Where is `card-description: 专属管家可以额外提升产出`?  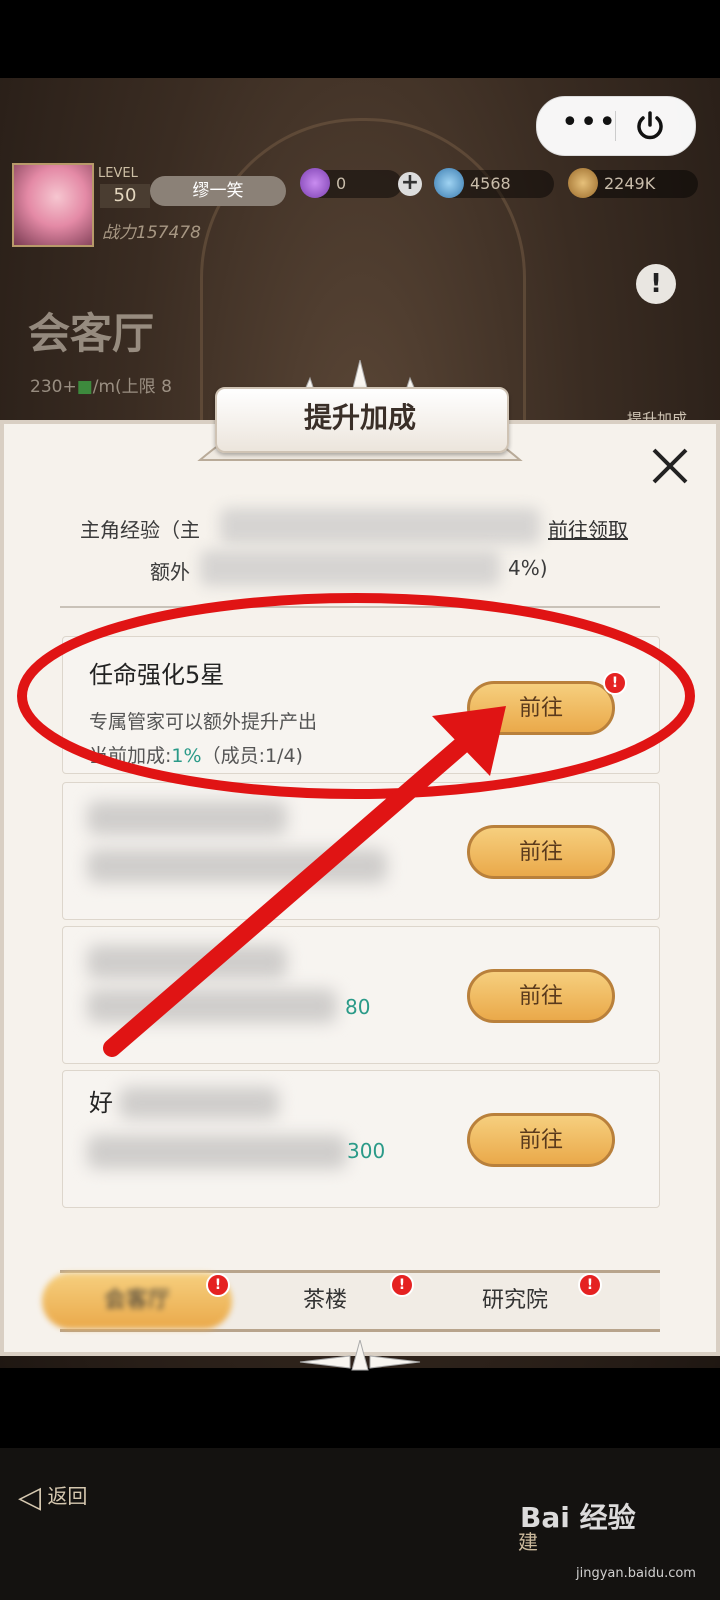 card-description: 专属管家可以额外提升产出 is located at coordinates (203, 722).